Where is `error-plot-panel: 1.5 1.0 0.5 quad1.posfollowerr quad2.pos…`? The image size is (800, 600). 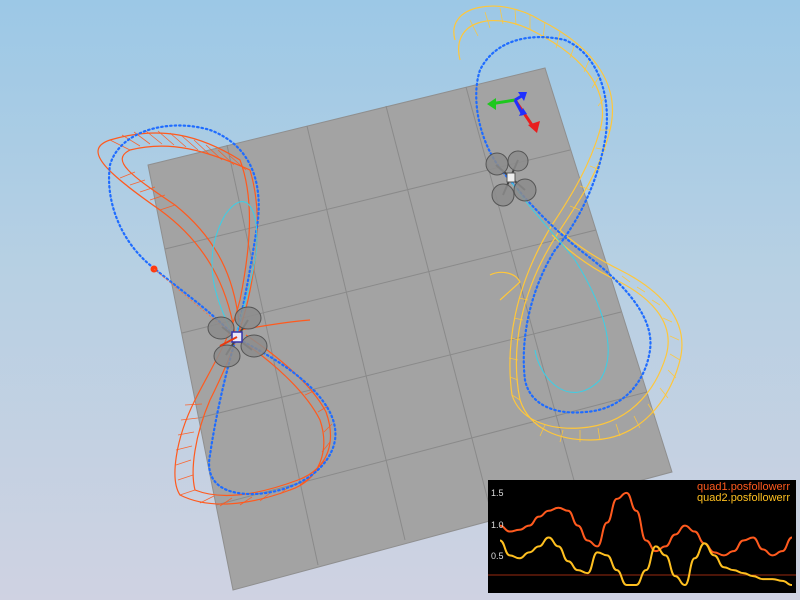 error-plot-panel: 1.5 1.0 0.5 quad1.posfollowerr quad2.pos… is located at coordinates (642, 536).